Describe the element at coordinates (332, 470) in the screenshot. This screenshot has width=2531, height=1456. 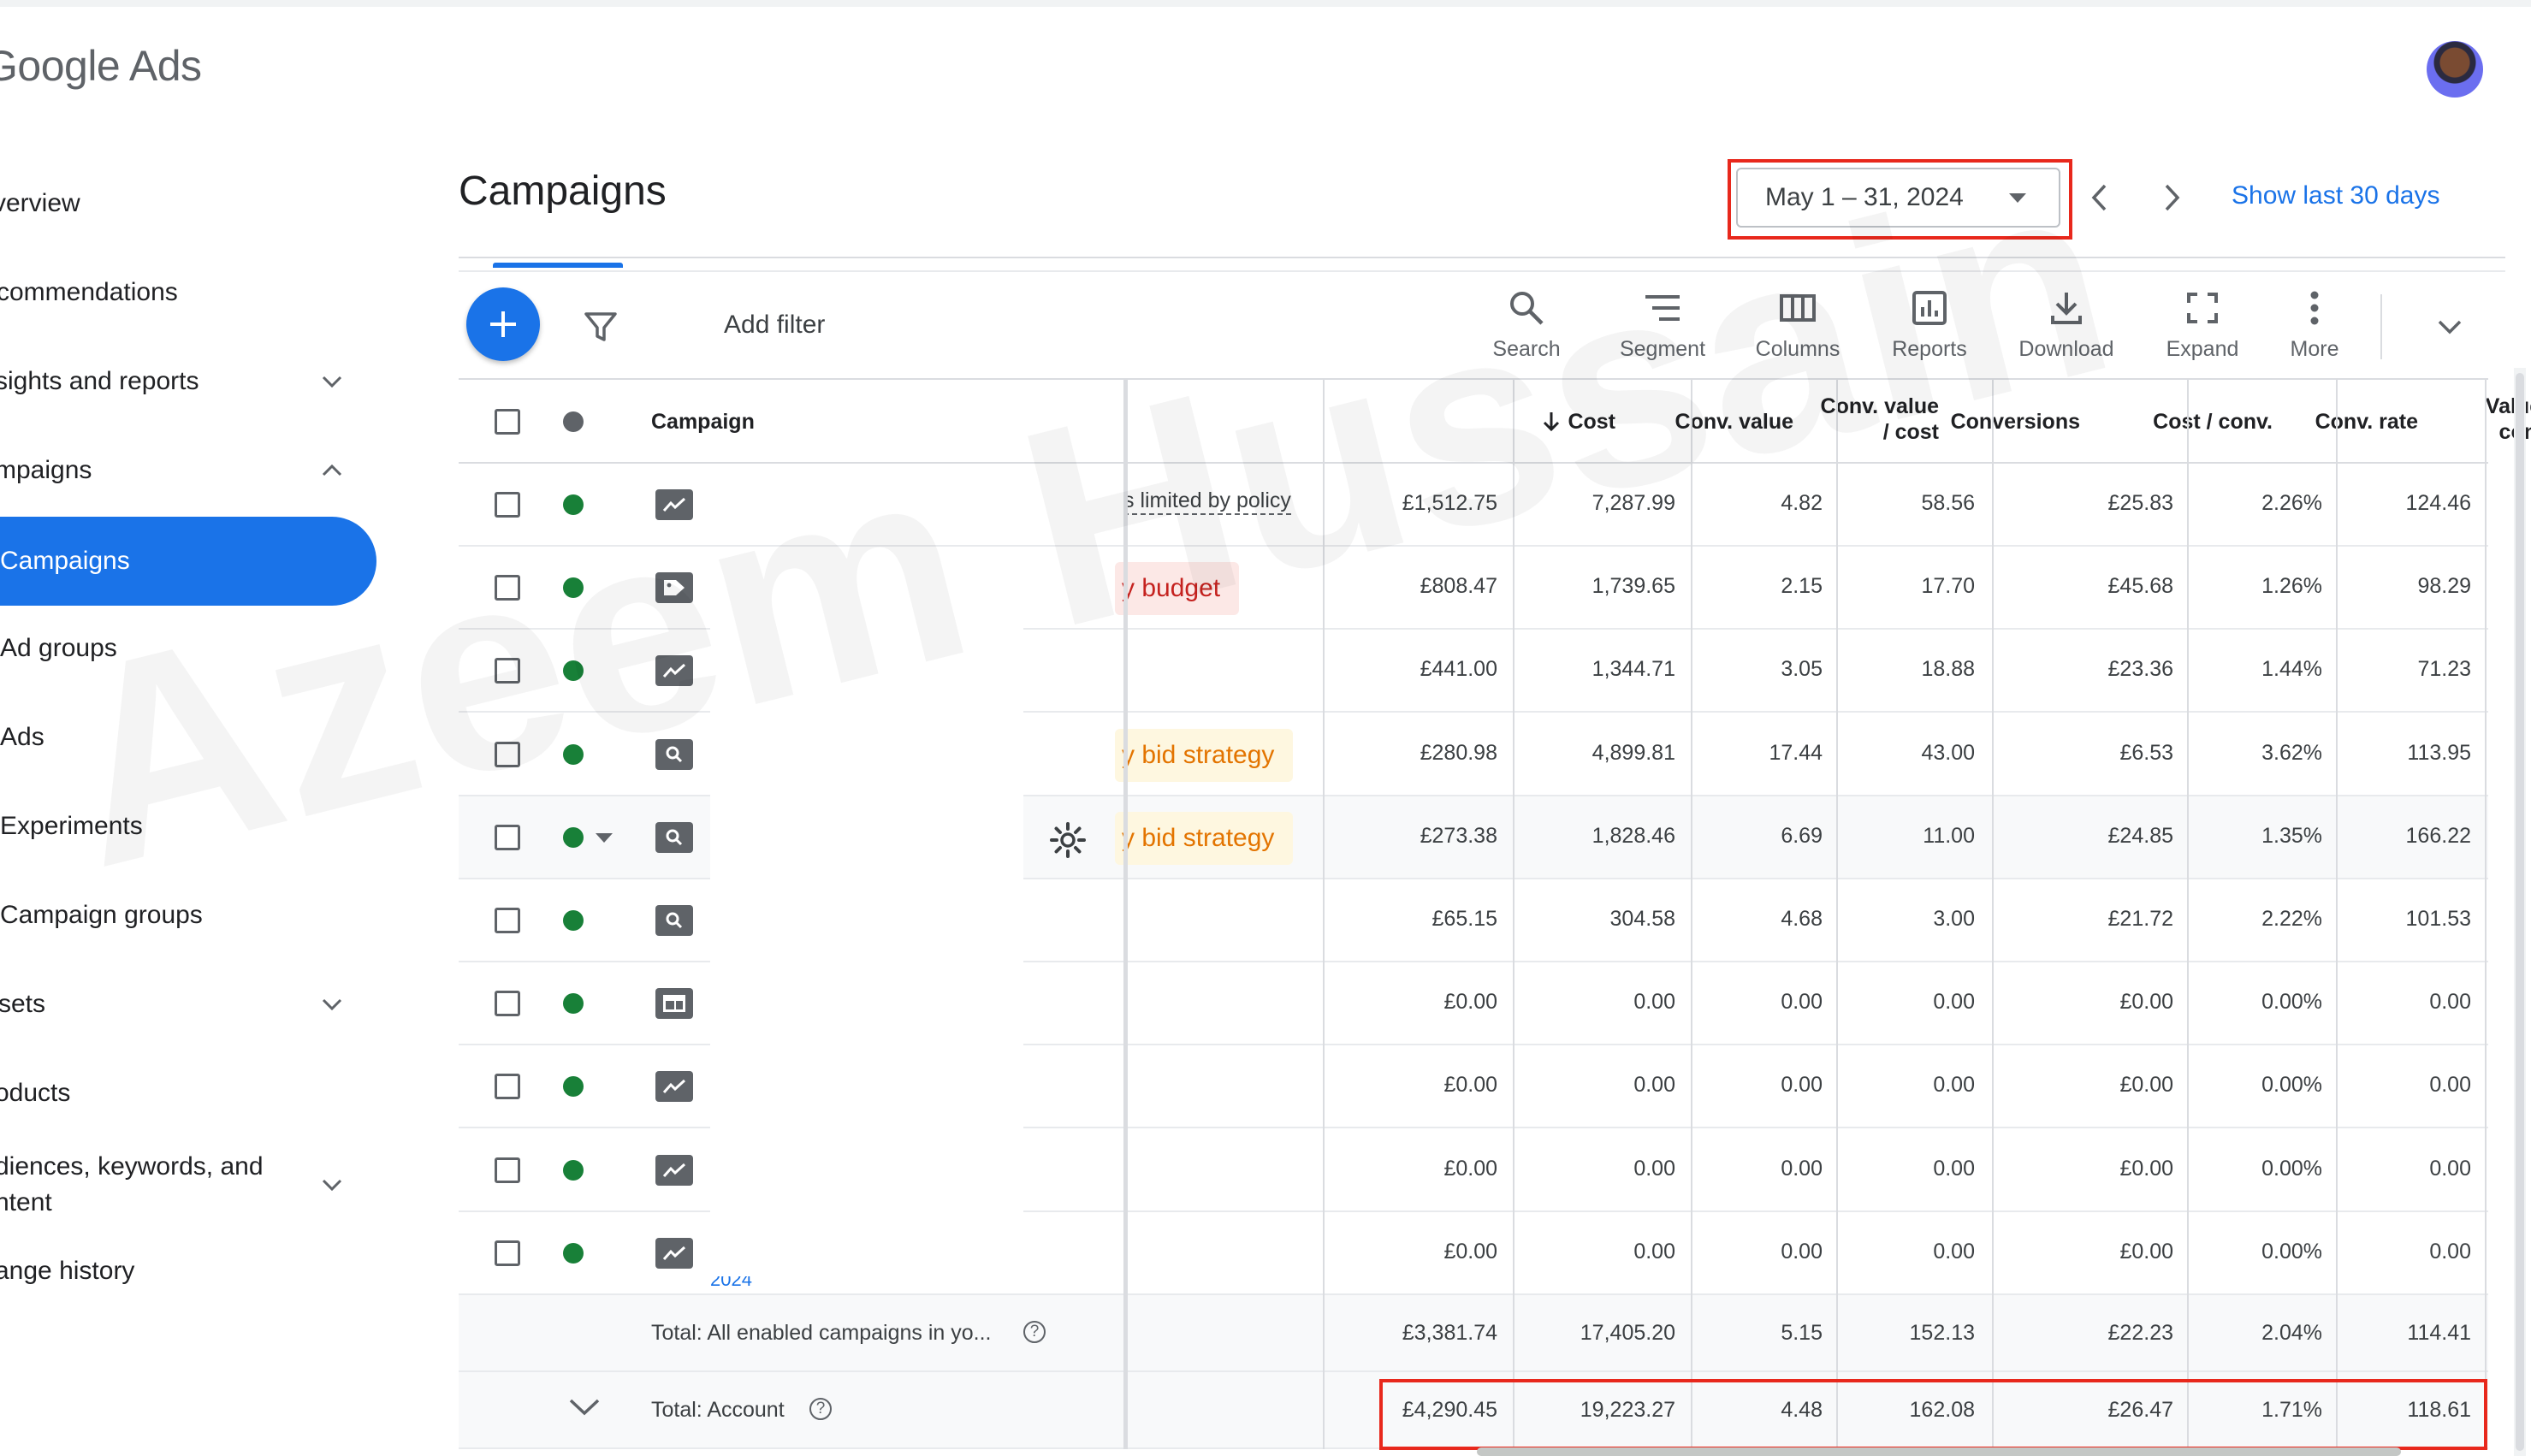
I see `chevron-up-icon` at that location.